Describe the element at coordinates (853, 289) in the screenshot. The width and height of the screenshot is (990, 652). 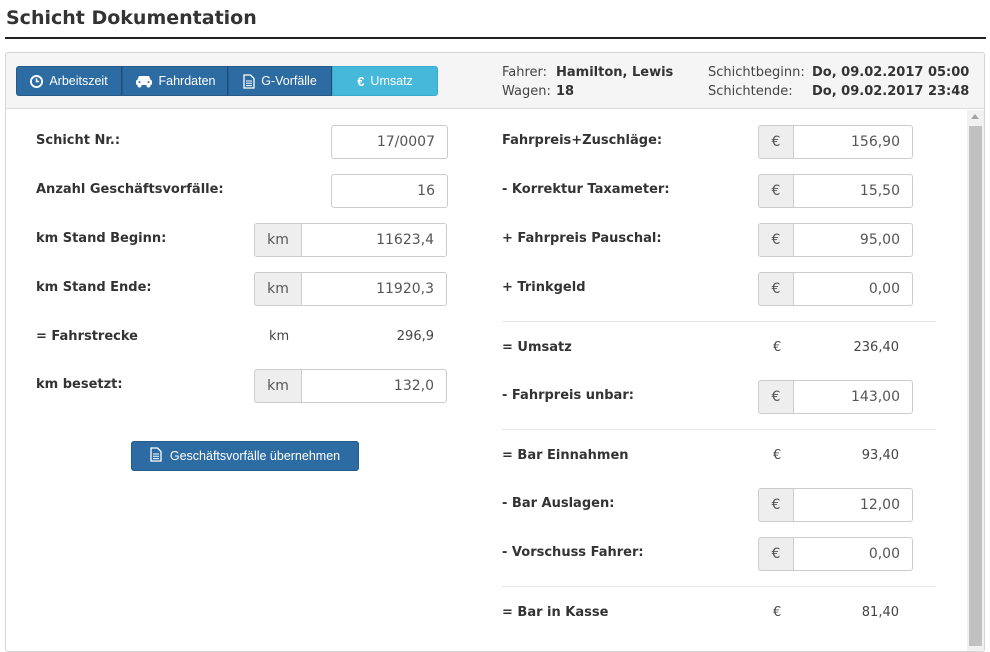
I see `tip-input: 0,00` at that location.